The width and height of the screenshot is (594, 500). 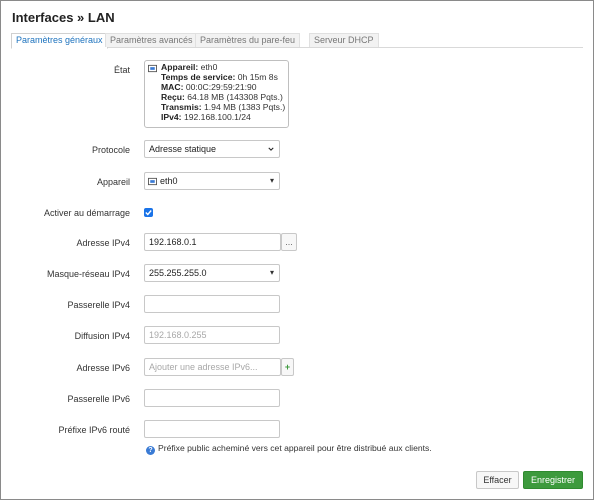 I want to click on status-rx-key: Reçu:, so click(x=173, y=96).